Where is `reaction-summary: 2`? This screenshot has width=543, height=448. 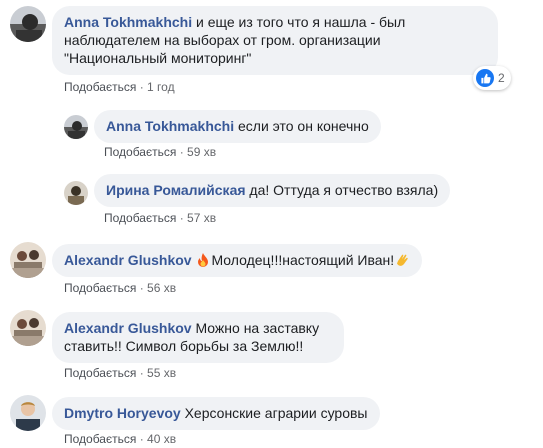 reaction-summary: 2 is located at coordinates (492, 78).